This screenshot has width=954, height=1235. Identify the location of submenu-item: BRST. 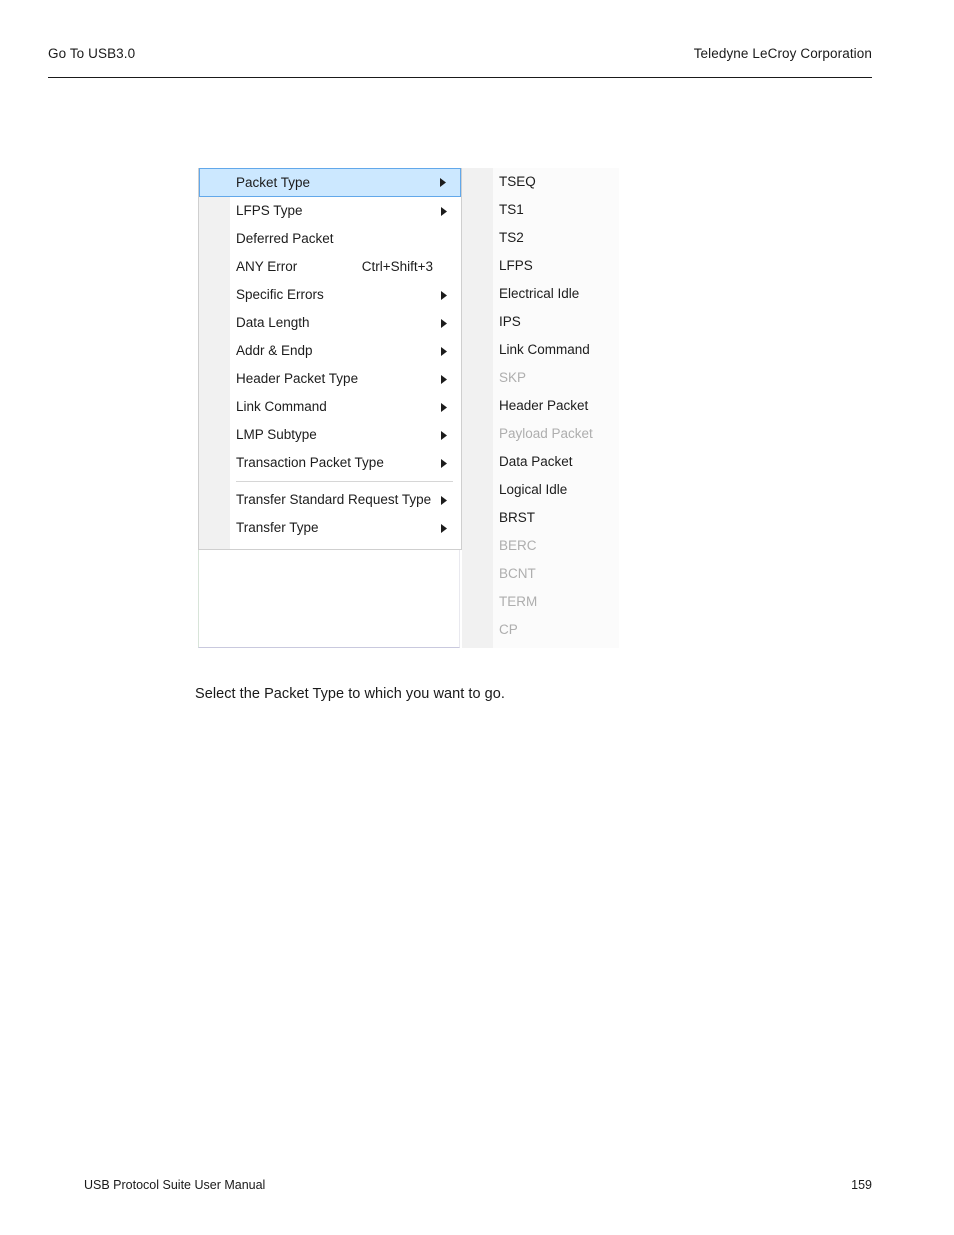
(540, 518).